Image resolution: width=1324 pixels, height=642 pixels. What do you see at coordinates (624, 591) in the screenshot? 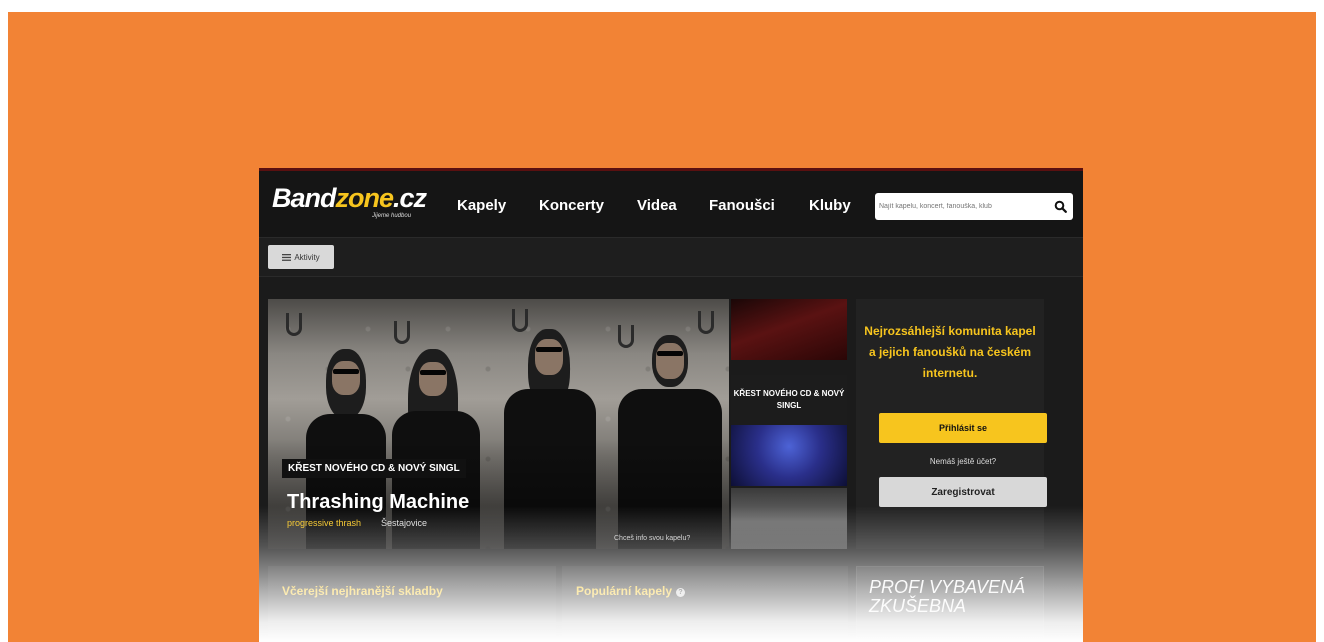
I see `popular-bands-title: Populární kapely` at bounding box center [624, 591].